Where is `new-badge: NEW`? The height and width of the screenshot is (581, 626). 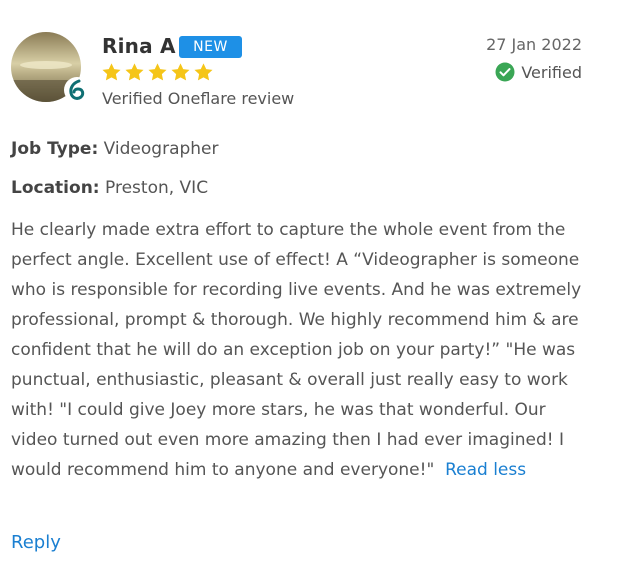
new-badge: NEW is located at coordinates (210, 47).